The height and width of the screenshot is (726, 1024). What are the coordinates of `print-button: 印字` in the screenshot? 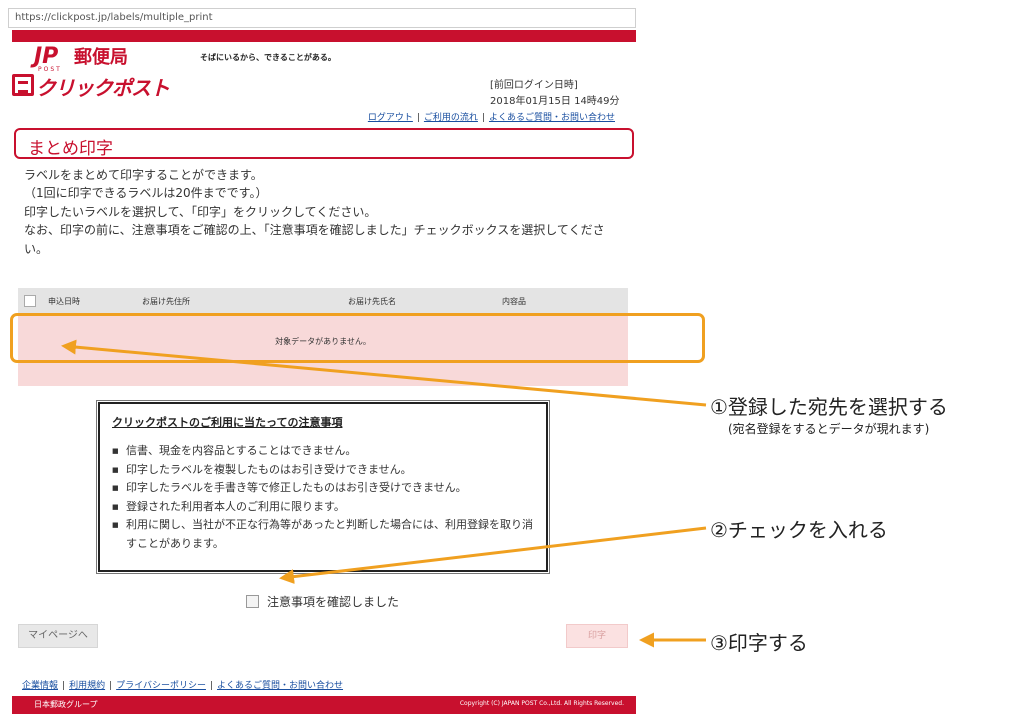 It's located at (597, 636).